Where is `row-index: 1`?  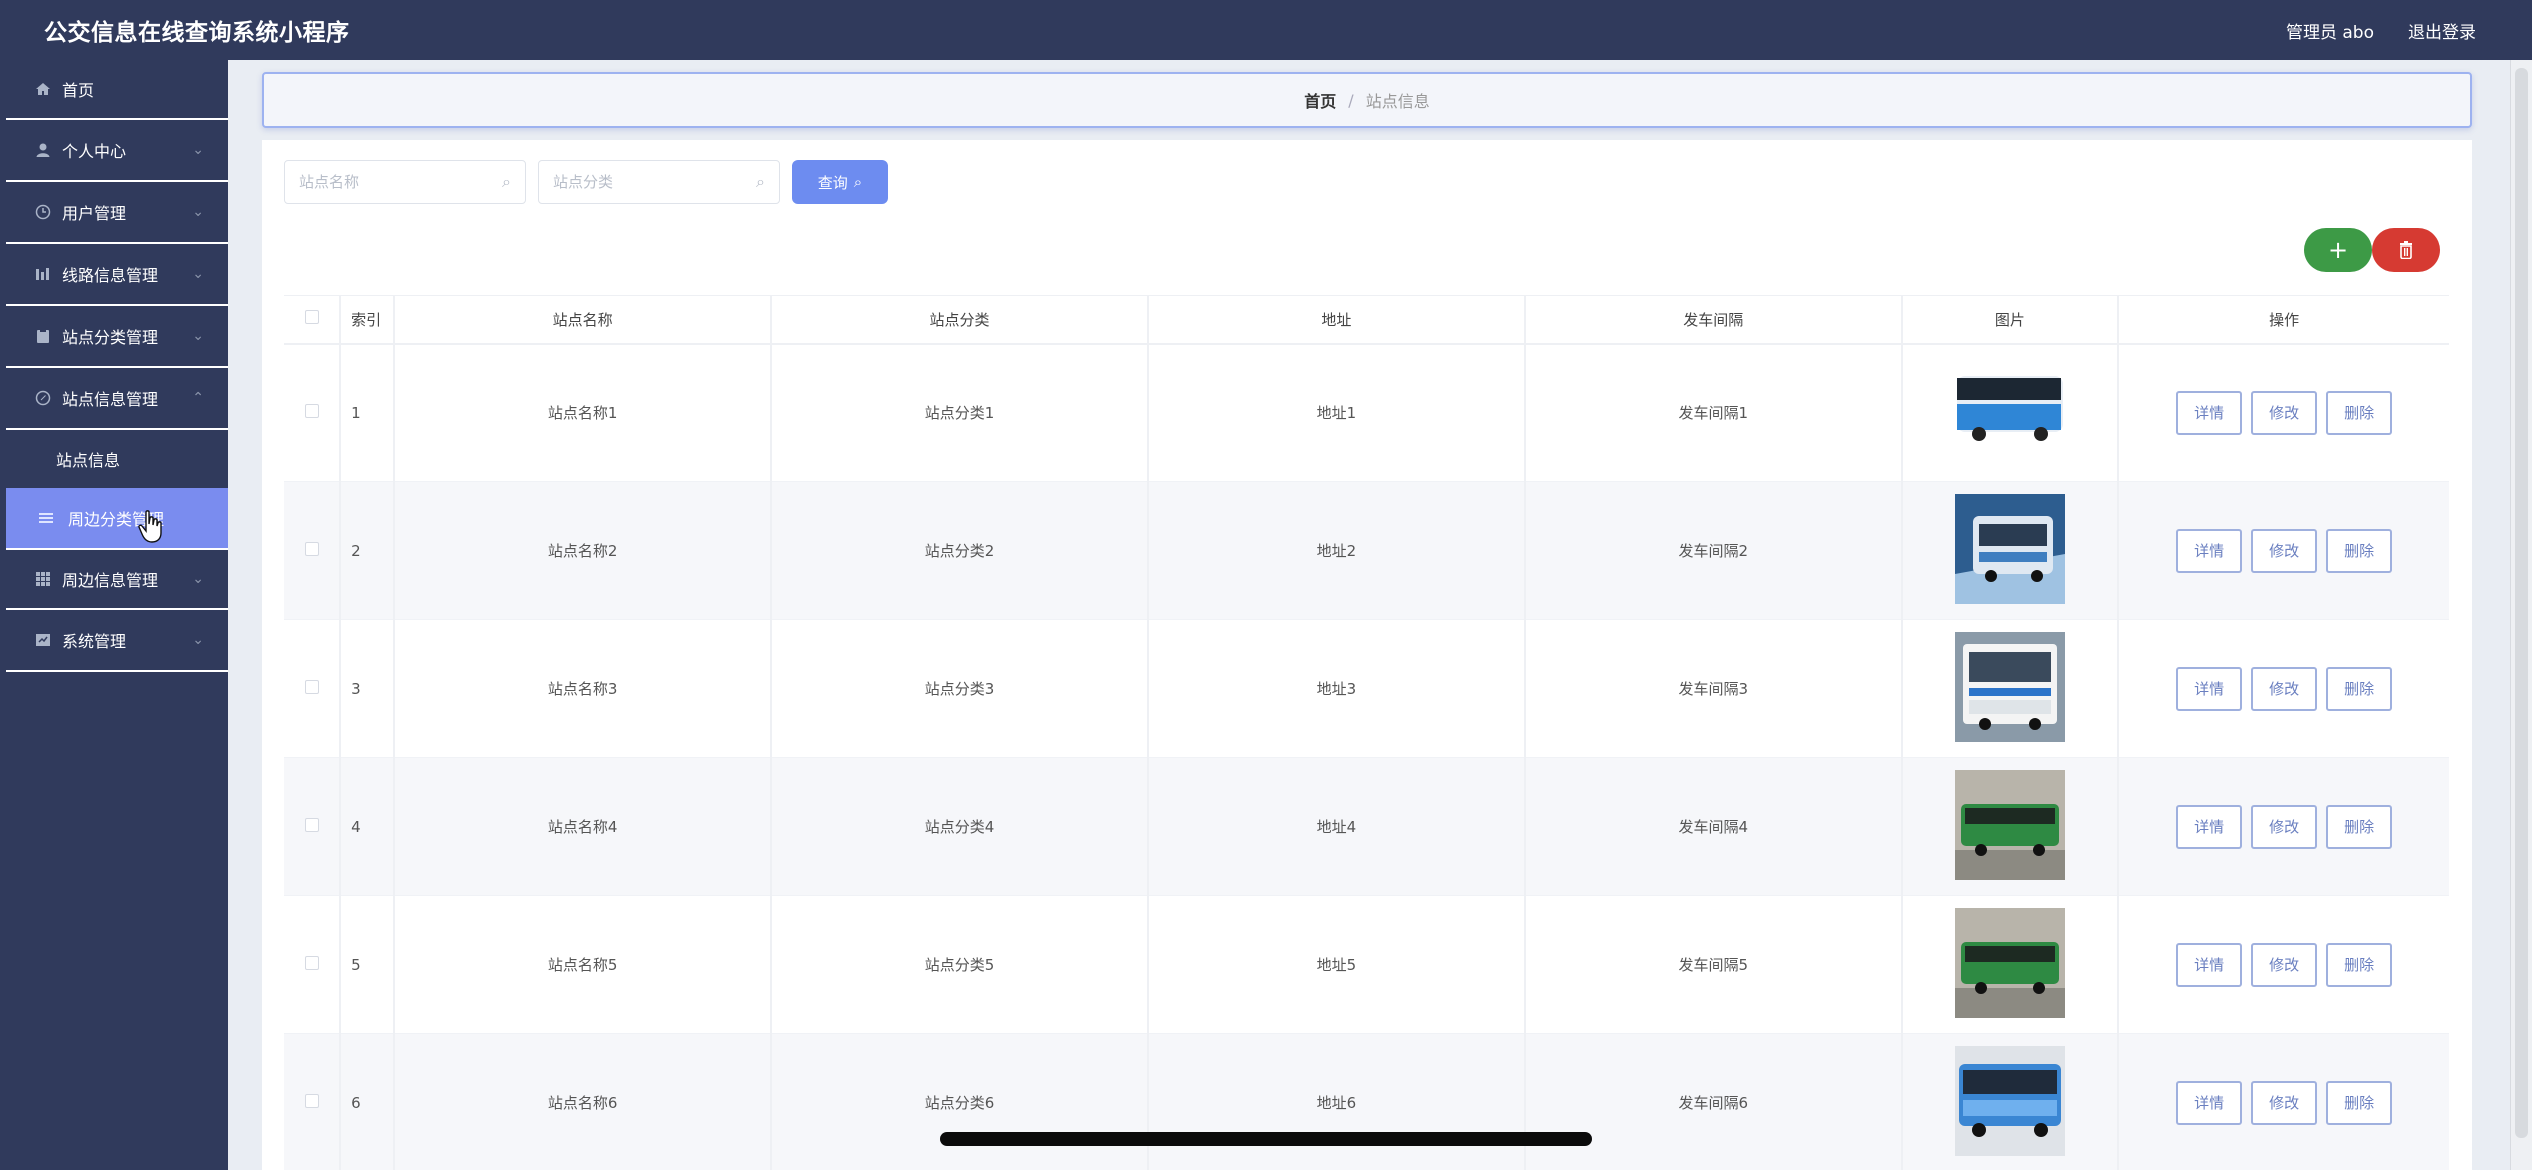 row-index: 1 is located at coordinates (368, 412).